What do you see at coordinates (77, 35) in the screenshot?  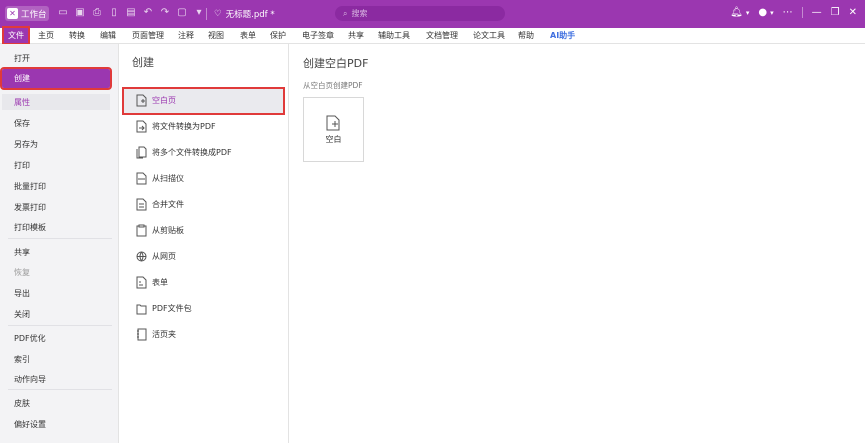 I see `menu-convert: 转换` at bounding box center [77, 35].